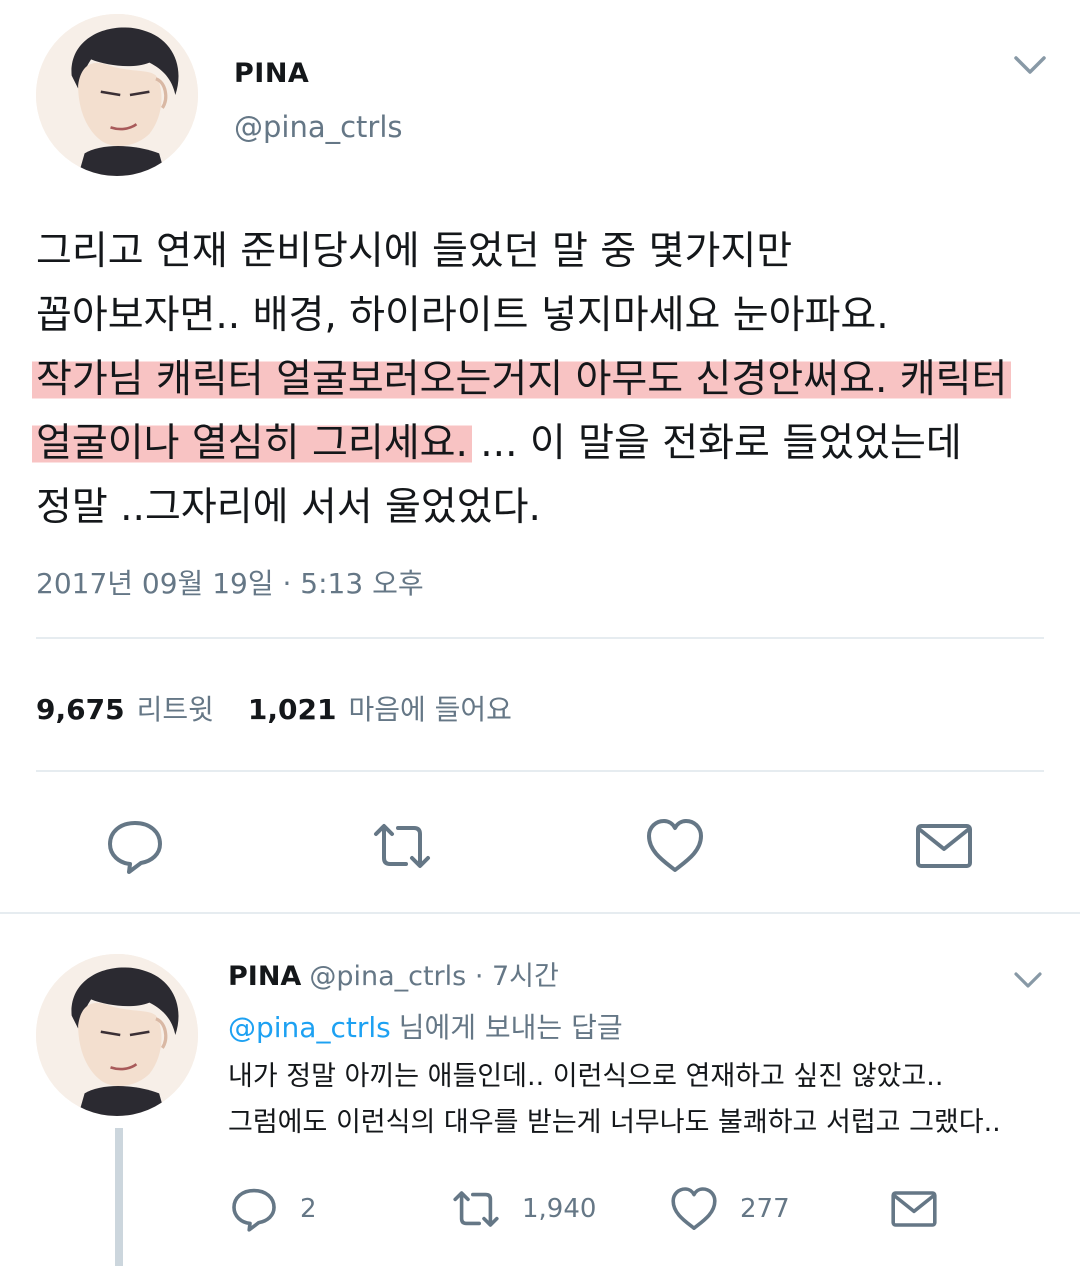 The height and width of the screenshot is (1266, 1080). Describe the element at coordinates (271, 73) in the screenshot. I see `author-name: PINA` at that location.